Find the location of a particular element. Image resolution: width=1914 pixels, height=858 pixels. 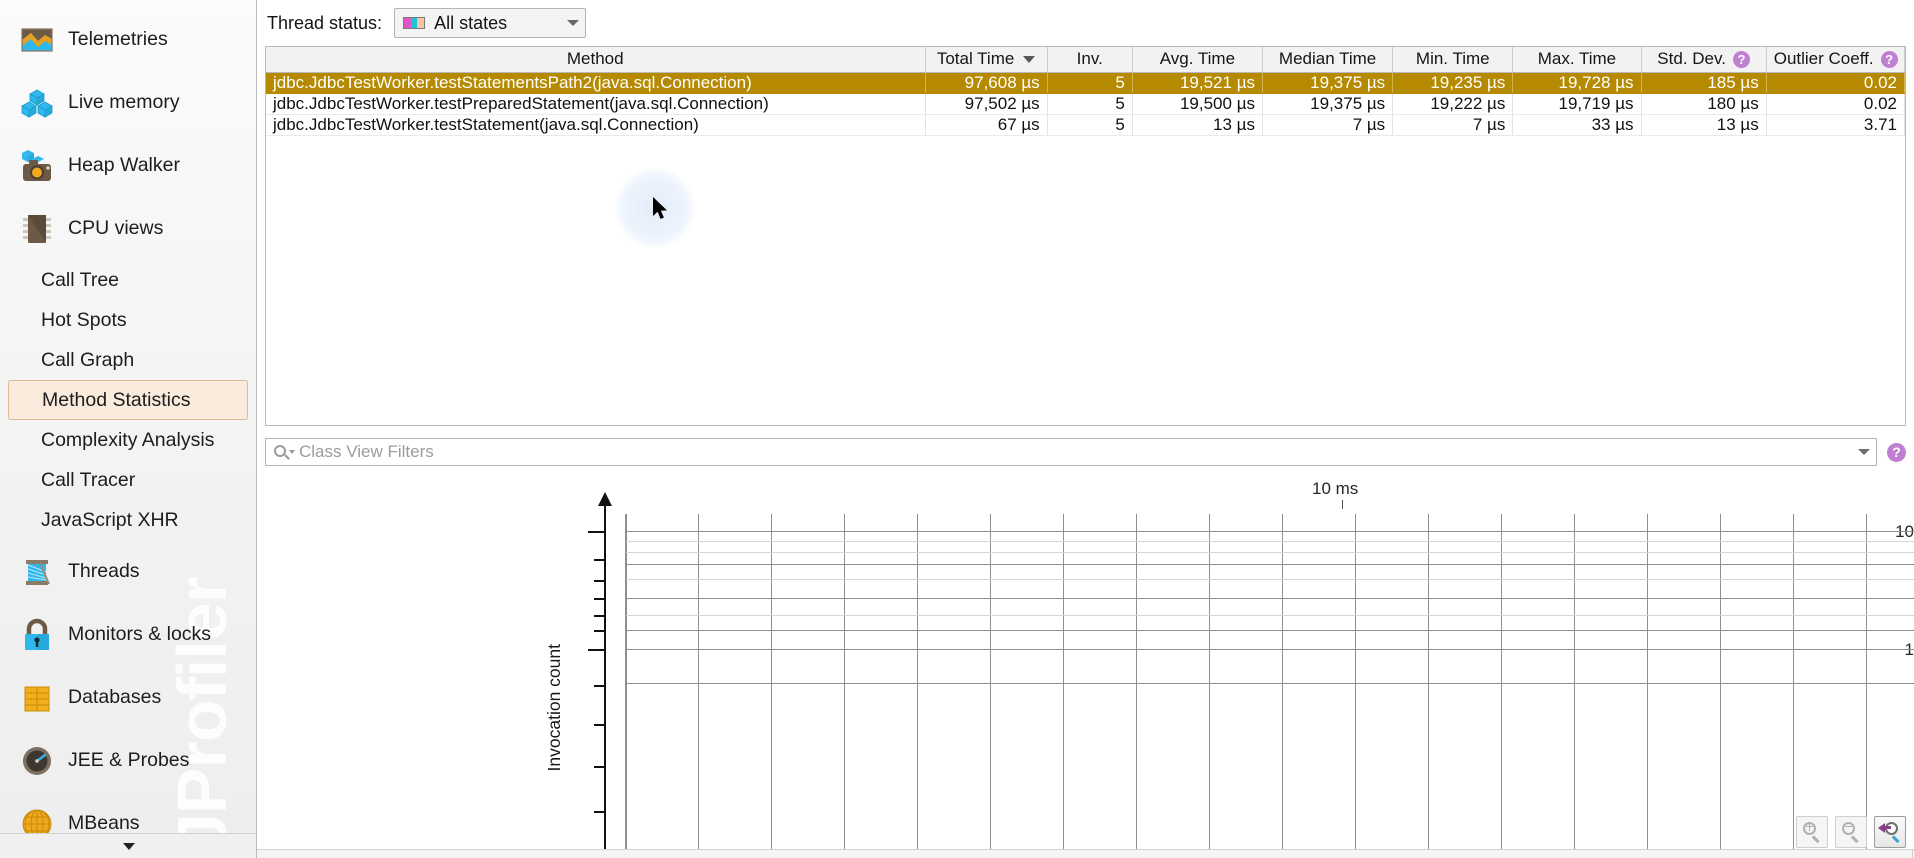

databases-icon is located at coordinates (37, 698).